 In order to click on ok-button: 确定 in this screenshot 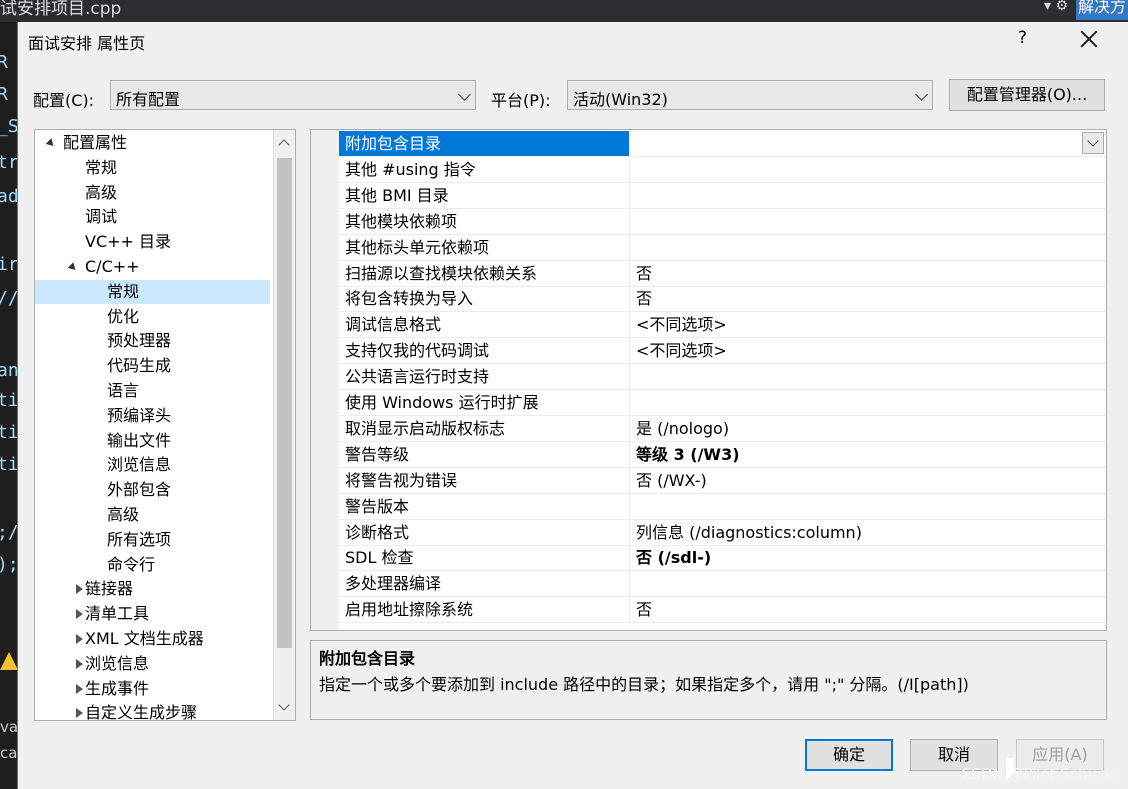, I will do `click(849, 755)`.